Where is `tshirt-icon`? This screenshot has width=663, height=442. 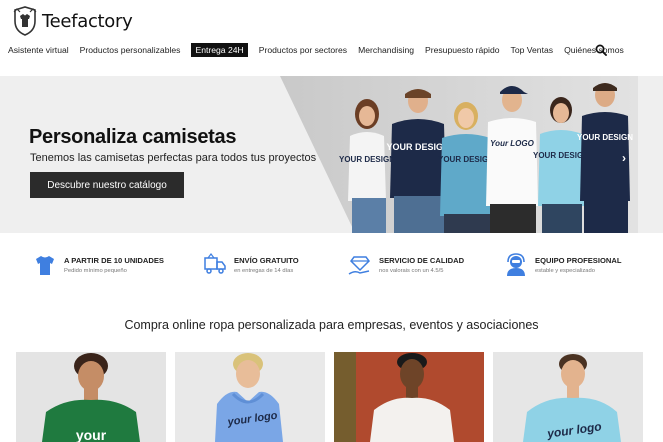
tshirt-icon is located at coordinates (45, 265).